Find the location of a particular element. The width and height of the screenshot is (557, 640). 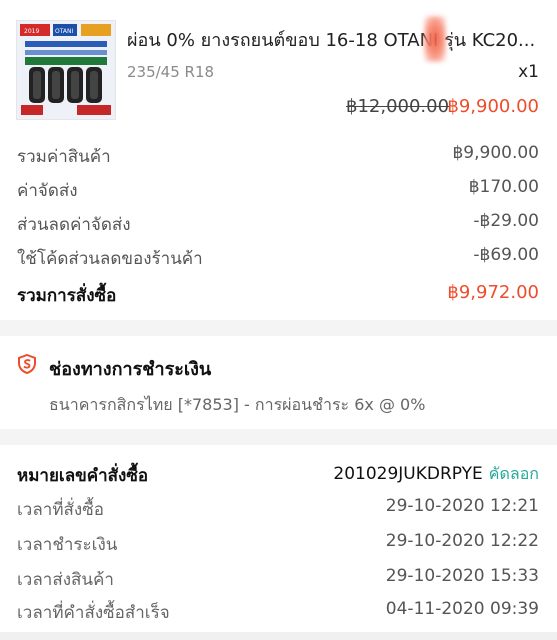

thumb-brand: OTANI is located at coordinates (64, 31).